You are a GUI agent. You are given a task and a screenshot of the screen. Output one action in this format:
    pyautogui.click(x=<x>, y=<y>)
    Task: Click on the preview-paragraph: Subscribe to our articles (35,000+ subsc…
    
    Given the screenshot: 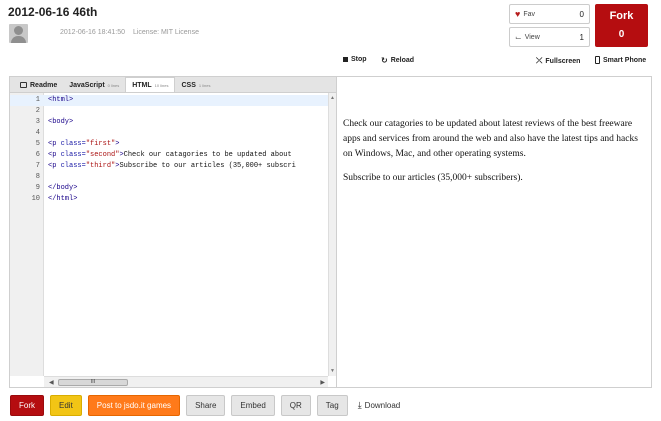 What is the action you would take?
    pyautogui.click(x=433, y=178)
    